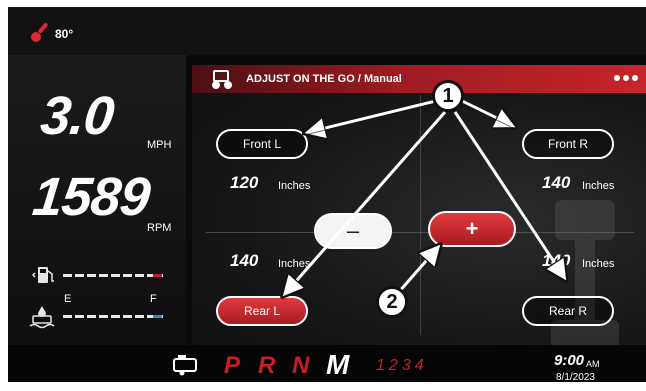  Describe the element at coordinates (568, 311) in the screenshot. I see `rear-right-button: Rear R` at that location.